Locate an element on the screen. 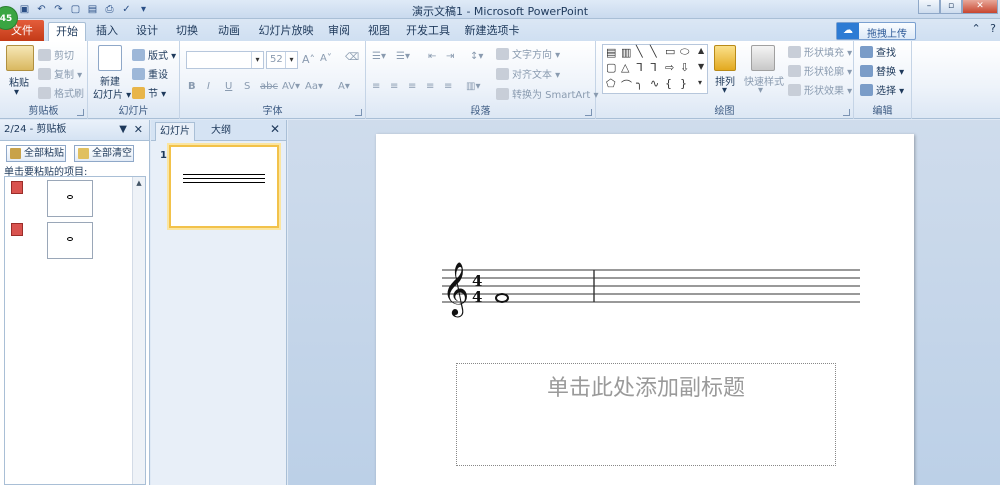 The width and height of the screenshot is (1000, 485). scroll-up-icon: ▲ is located at coordinates (139, 183).